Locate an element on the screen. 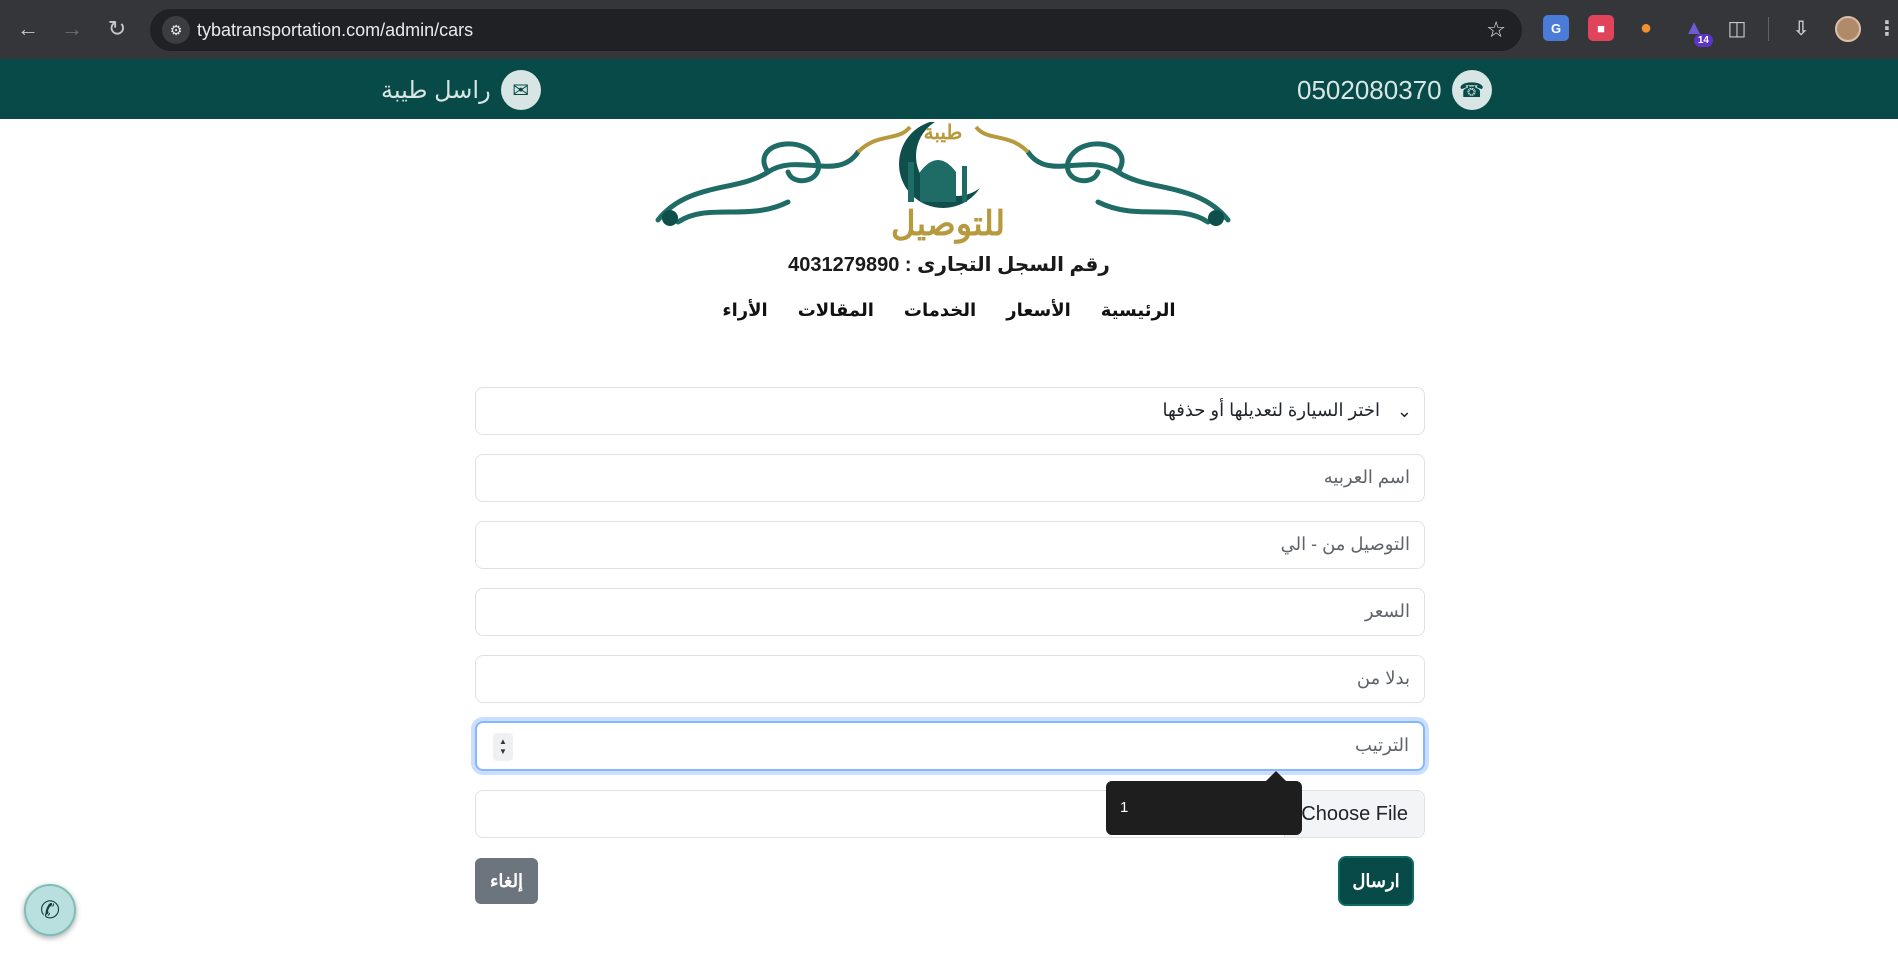  back-icon: ← is located at coordinates (28, 29).